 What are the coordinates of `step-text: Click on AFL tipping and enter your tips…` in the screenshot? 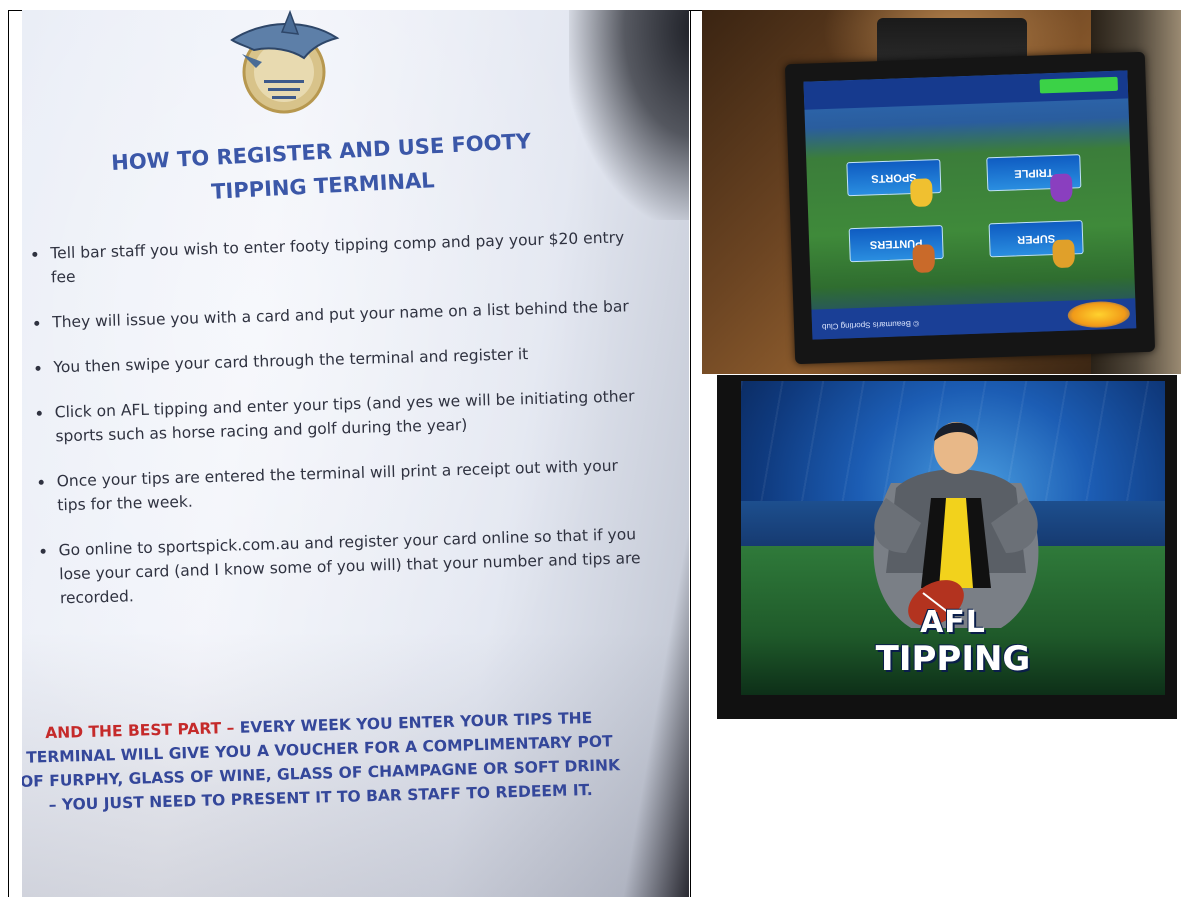 It's located at (344, 416).